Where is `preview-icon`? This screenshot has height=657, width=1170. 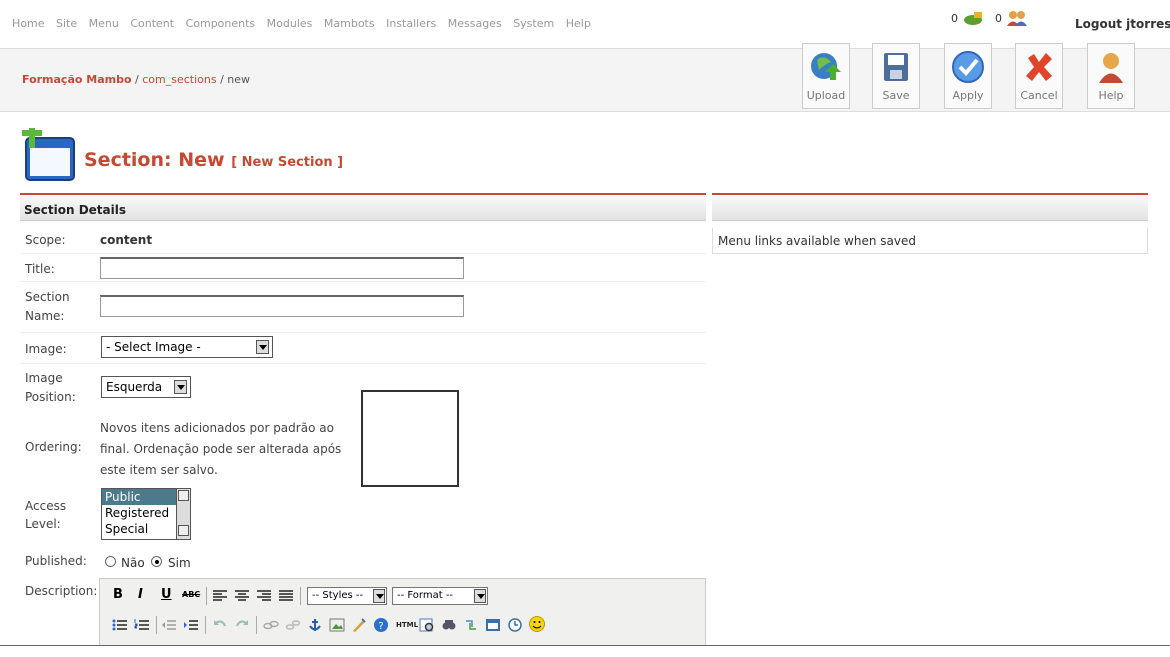
preview-icon is located at coordinates (427, 625).